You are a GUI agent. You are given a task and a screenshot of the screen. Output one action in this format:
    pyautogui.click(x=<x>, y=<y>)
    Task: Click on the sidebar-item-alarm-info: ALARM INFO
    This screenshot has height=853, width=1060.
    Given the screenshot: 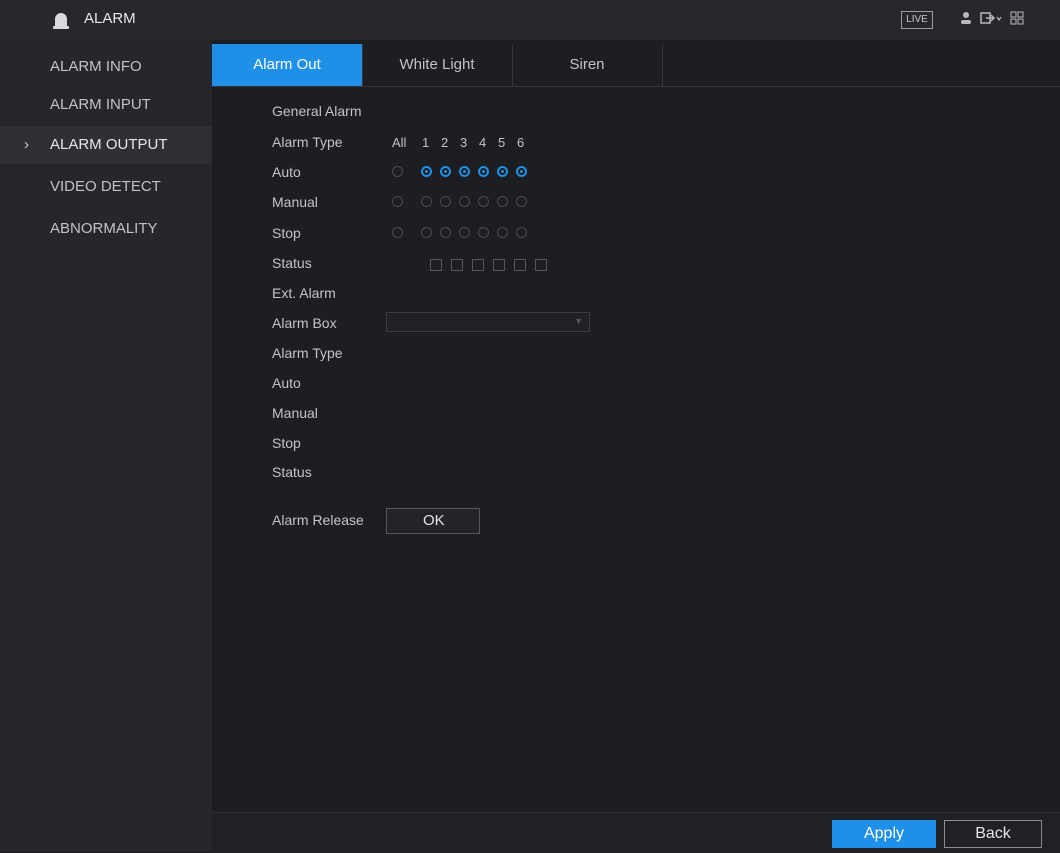 What is the action you would take?
    pyautogui.click(x=106, y=67)
    